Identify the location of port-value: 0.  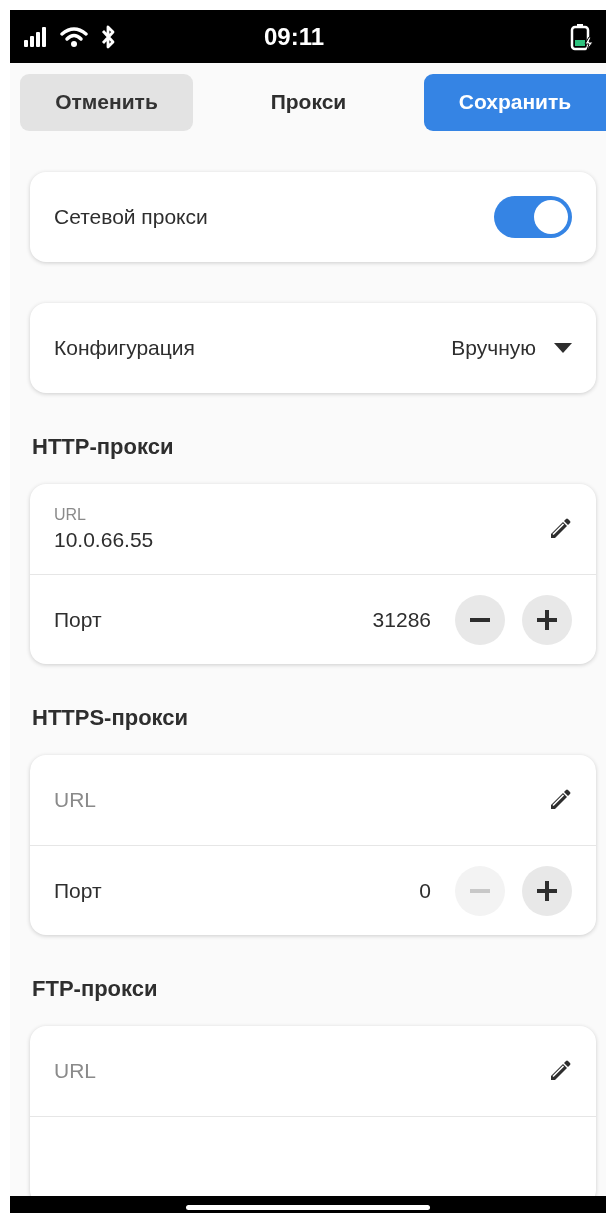
(425, 890).